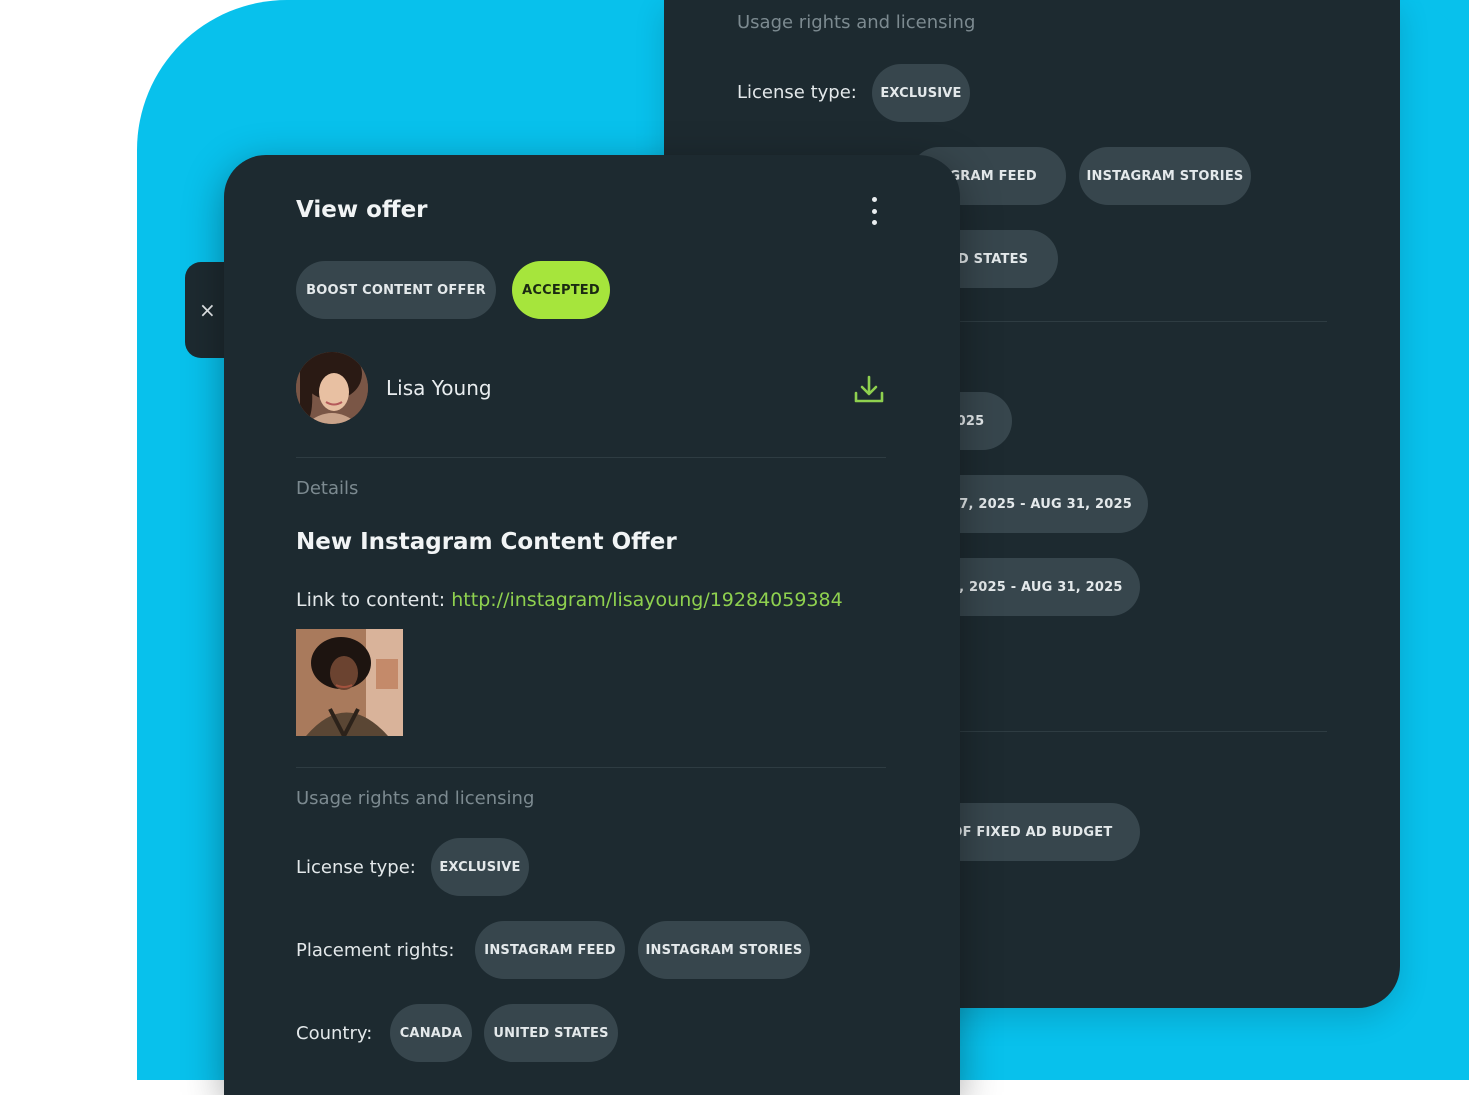 The width and height of the screenshot is (1469, 1095). Describe the element at coordinates (869, 390) in the screenshot. I see `download-icon` at that location.